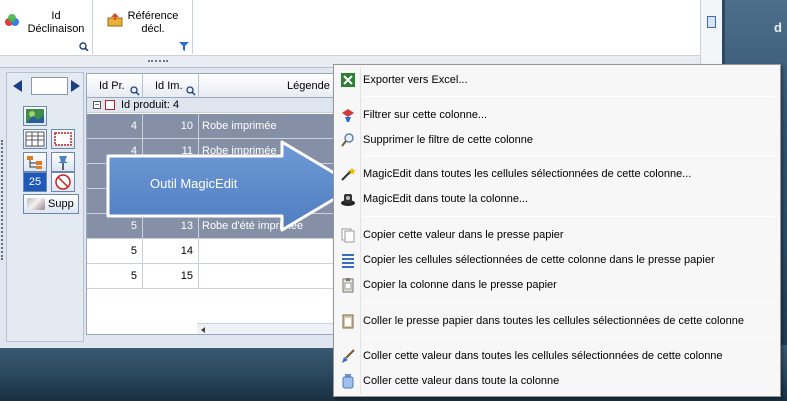  I want to click on column-header-reference-decl: Référence décl., so click(143, 27).